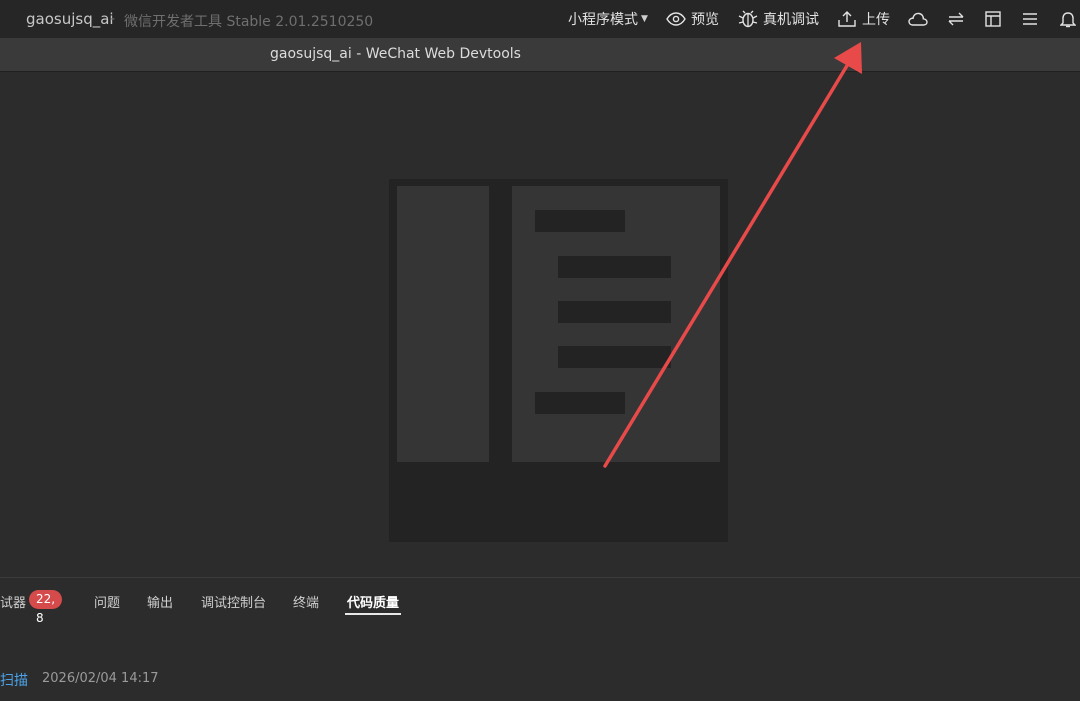 This screenshot has width=1080, height=701. Describe the element at coordinates (791, 20) in the screenshot. I see `device-debug-label: 真机调试` at that location.